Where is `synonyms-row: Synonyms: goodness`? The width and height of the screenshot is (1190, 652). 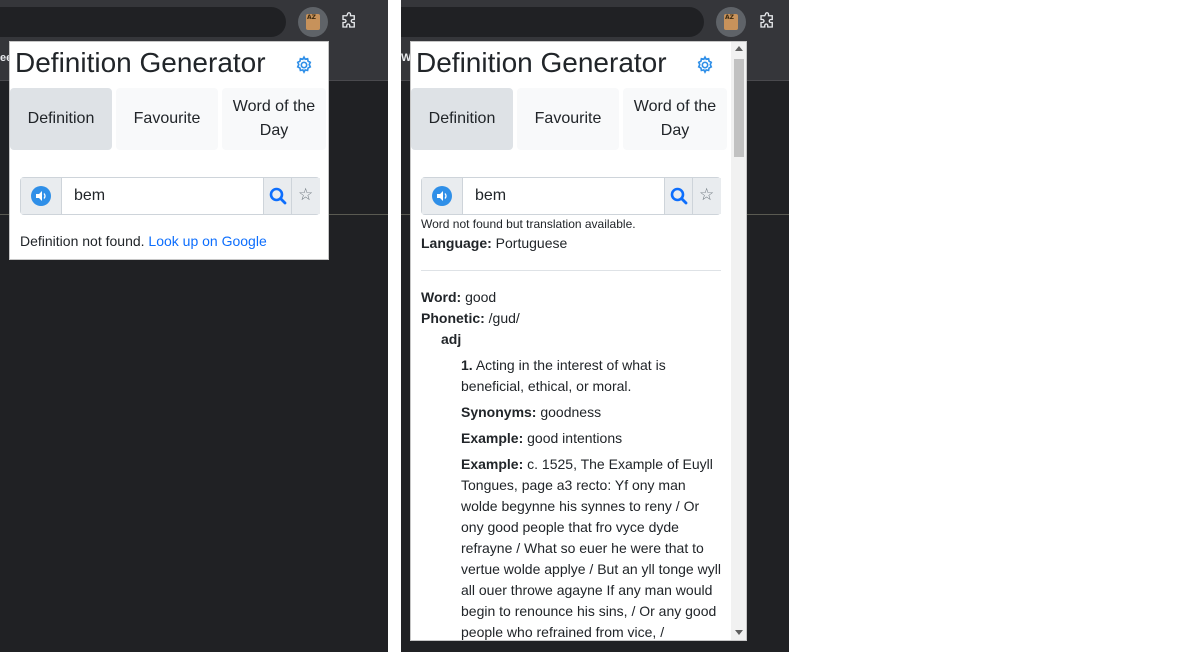
synonyms-row: Synonyms: goodness is located at coordinates (592, 412).